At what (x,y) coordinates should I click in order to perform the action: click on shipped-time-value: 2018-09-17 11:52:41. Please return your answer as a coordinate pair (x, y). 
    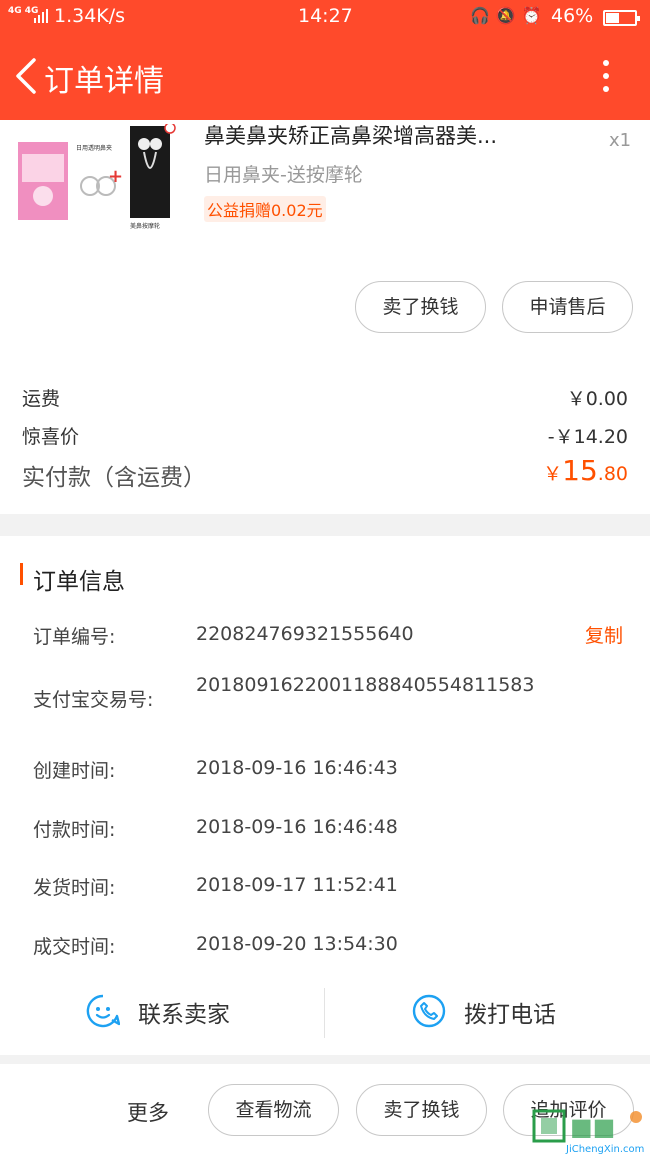
    Looking at the image, I should click on (297, 885).